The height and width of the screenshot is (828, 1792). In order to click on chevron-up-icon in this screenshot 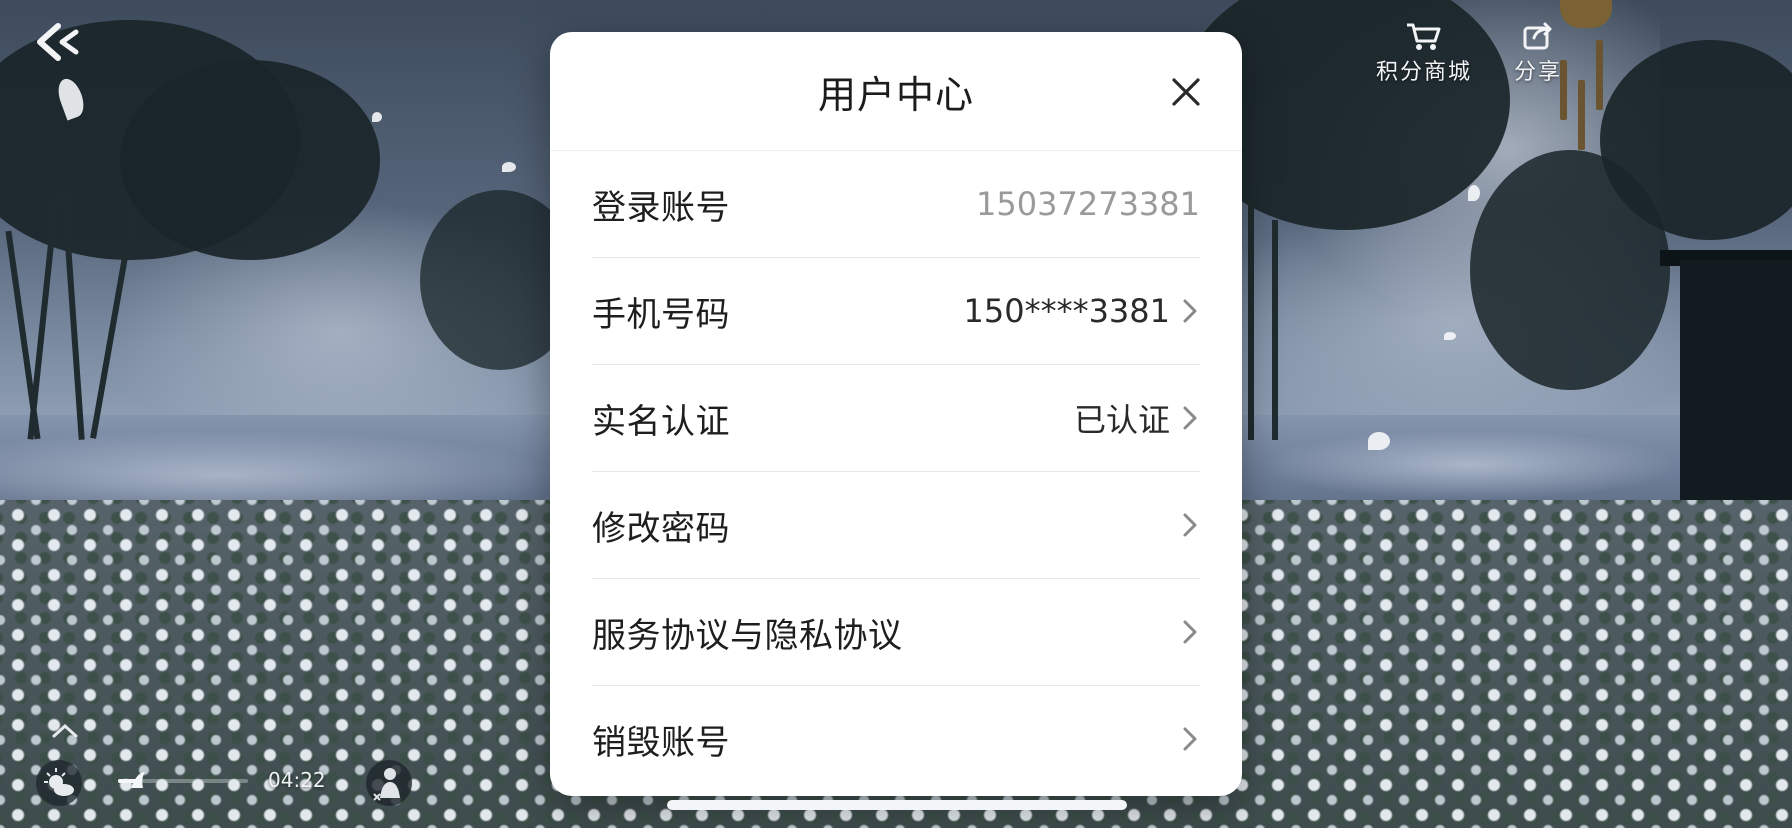, I will do `click(65, 730)`.